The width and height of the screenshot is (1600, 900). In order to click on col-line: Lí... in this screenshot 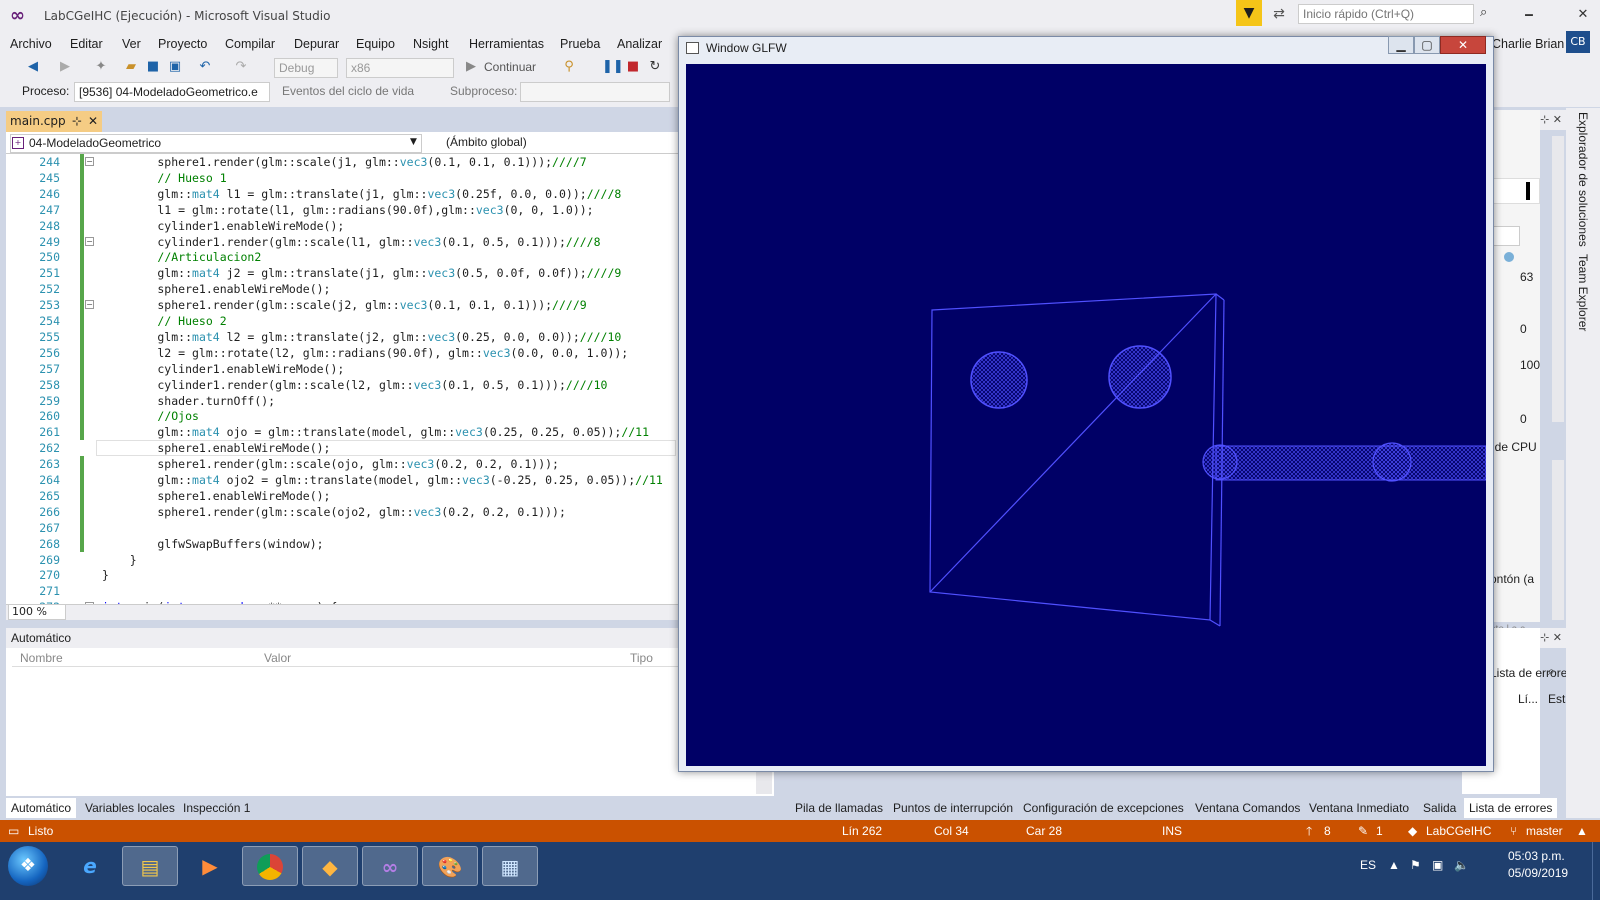, I will do `click(1528, 699)`.